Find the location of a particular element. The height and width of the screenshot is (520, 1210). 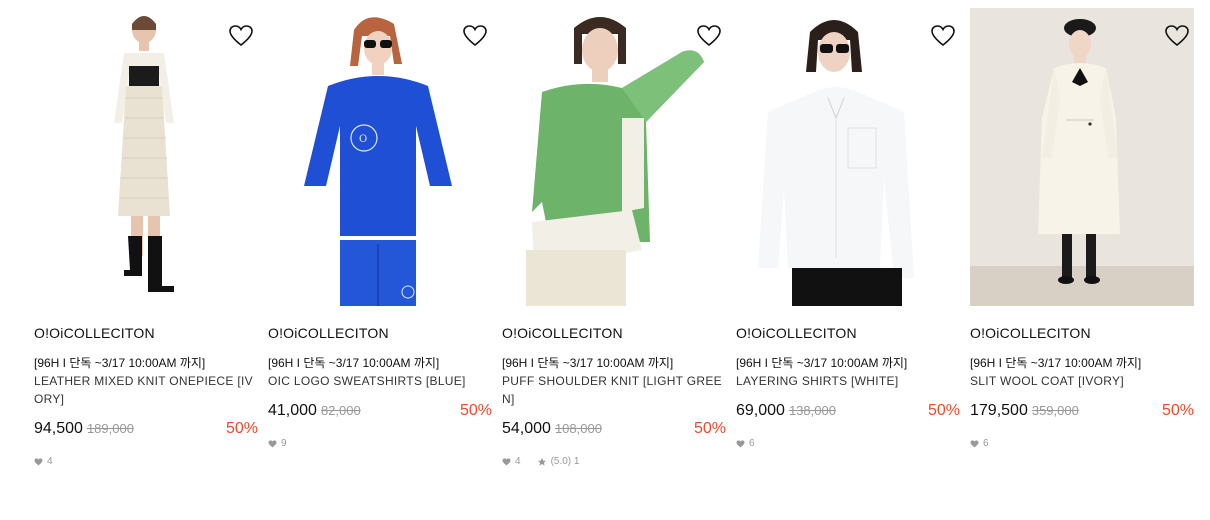

product-meta: 9 is located at coordinates (380, 443).